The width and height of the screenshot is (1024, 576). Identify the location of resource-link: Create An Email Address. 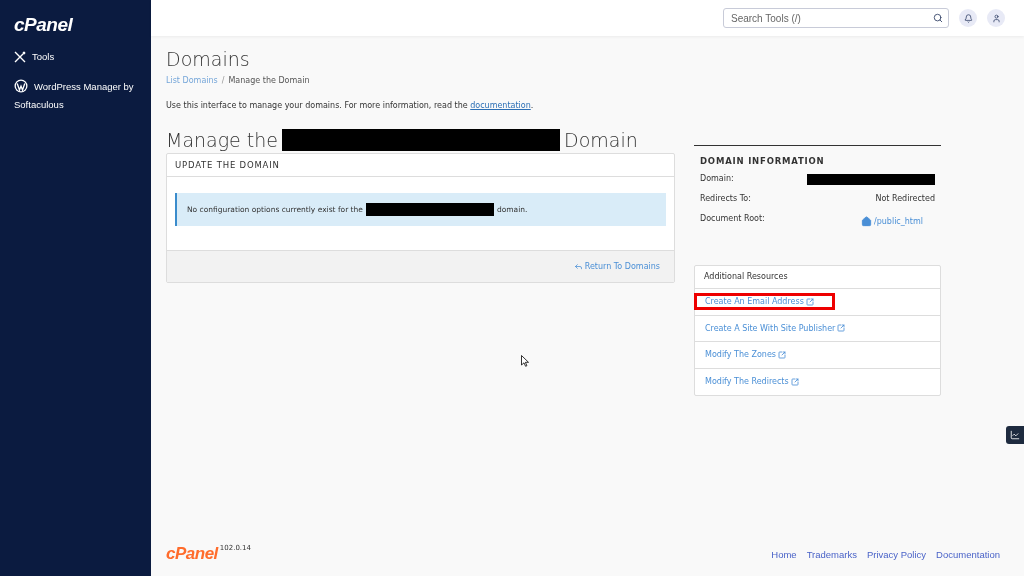
(759, 302).